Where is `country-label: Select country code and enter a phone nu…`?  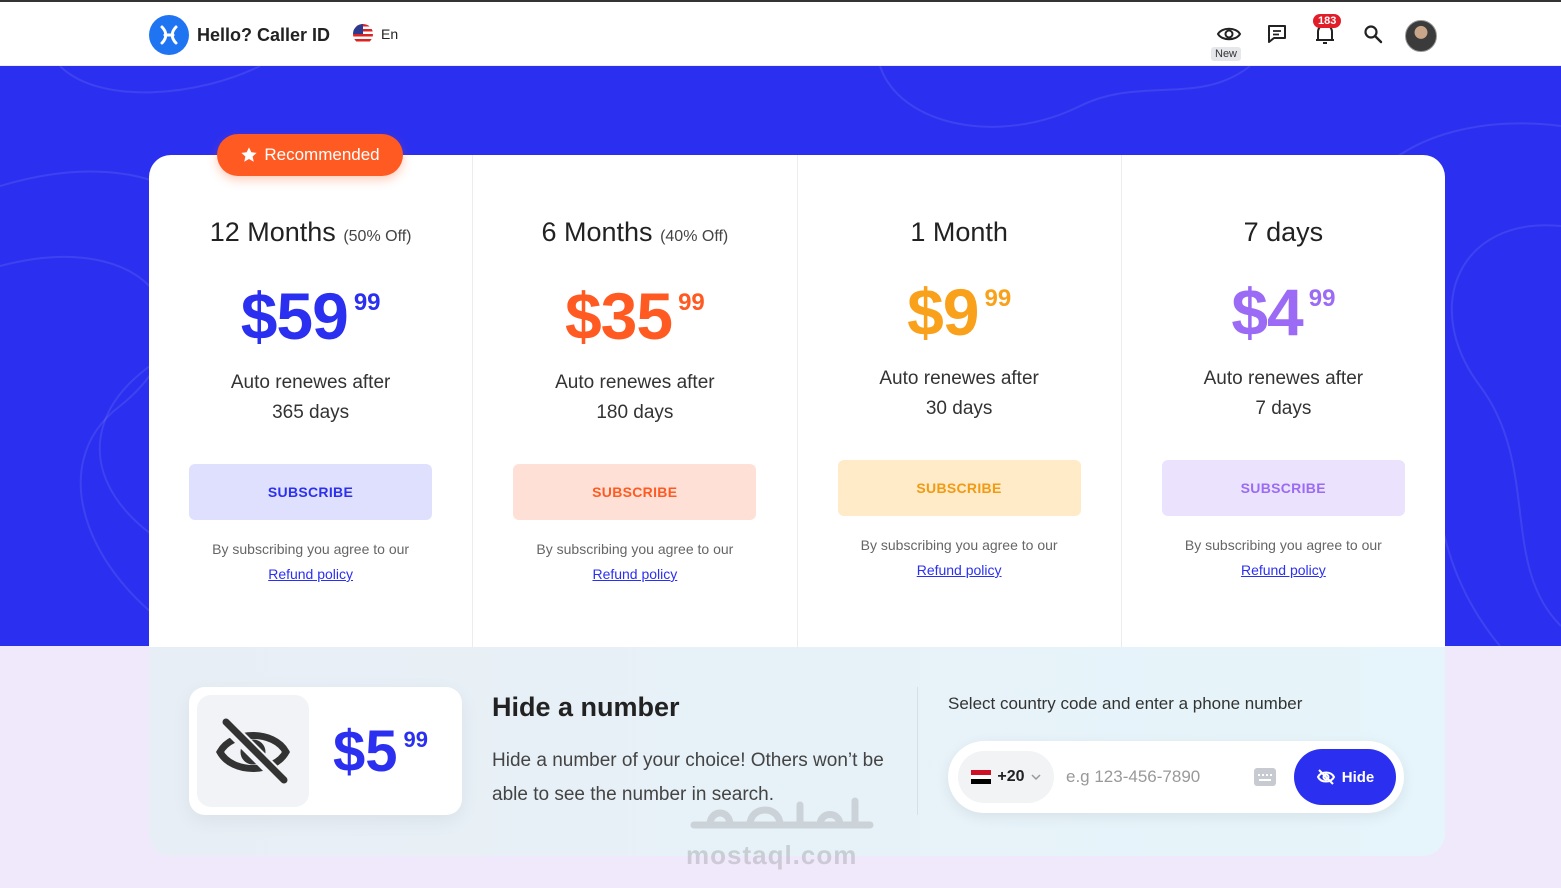
country-label: Select country code and enter a phone nu… is located at coordinates (1125, 703).